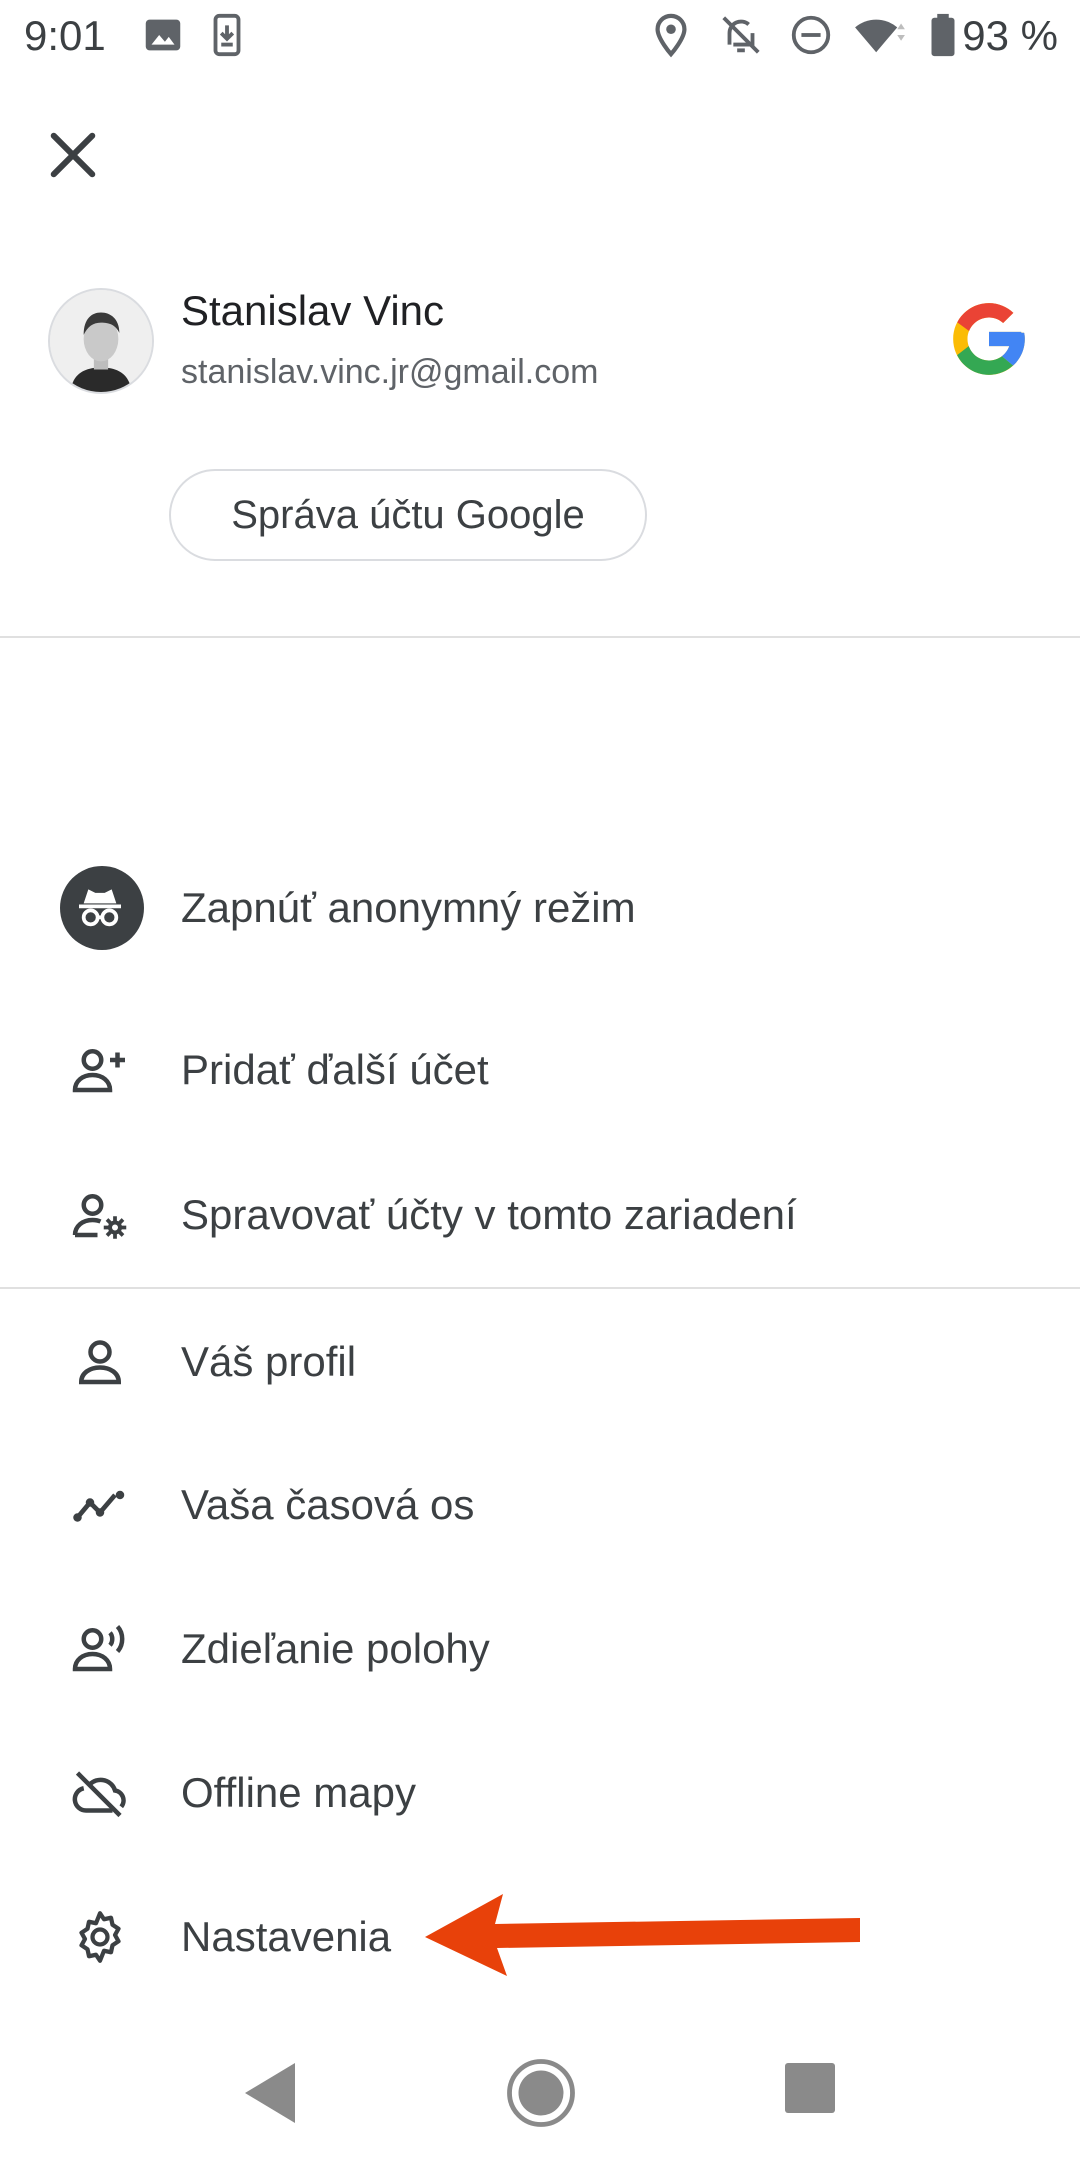 The image size is (1080, 2160). I want to click on back-icon, so click(270, 2093).